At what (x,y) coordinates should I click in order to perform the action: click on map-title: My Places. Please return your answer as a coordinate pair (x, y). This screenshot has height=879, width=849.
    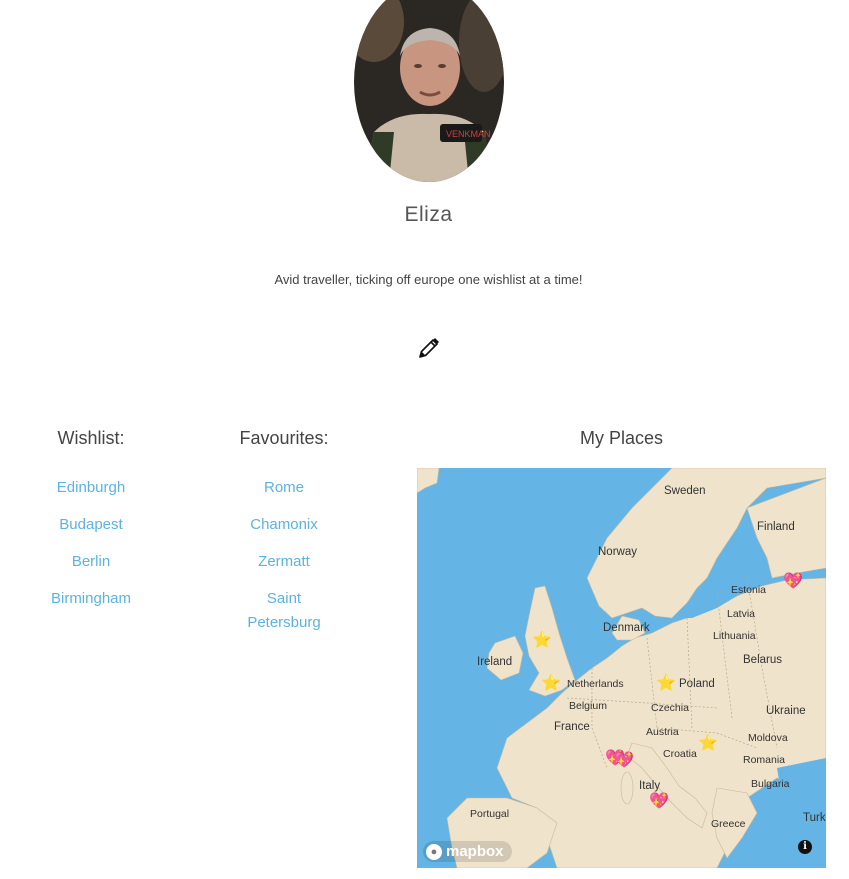
    Looking at the image, I should click on (621, 438).